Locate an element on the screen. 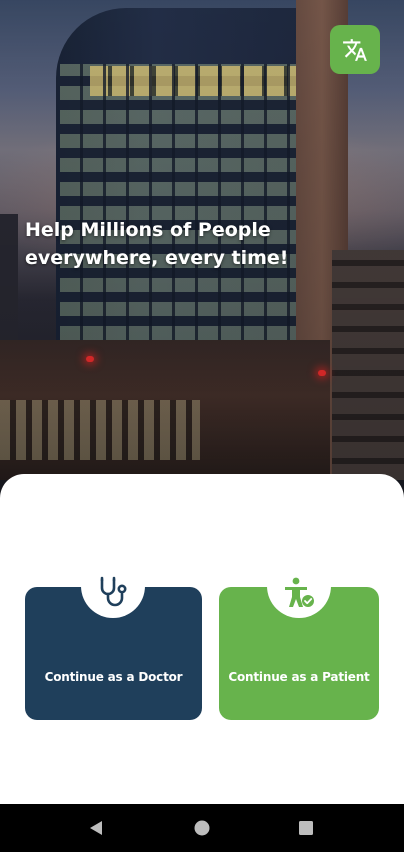 This screenshot has width=404, height=852. nav-recents-button is located at coordinates (306, 828).